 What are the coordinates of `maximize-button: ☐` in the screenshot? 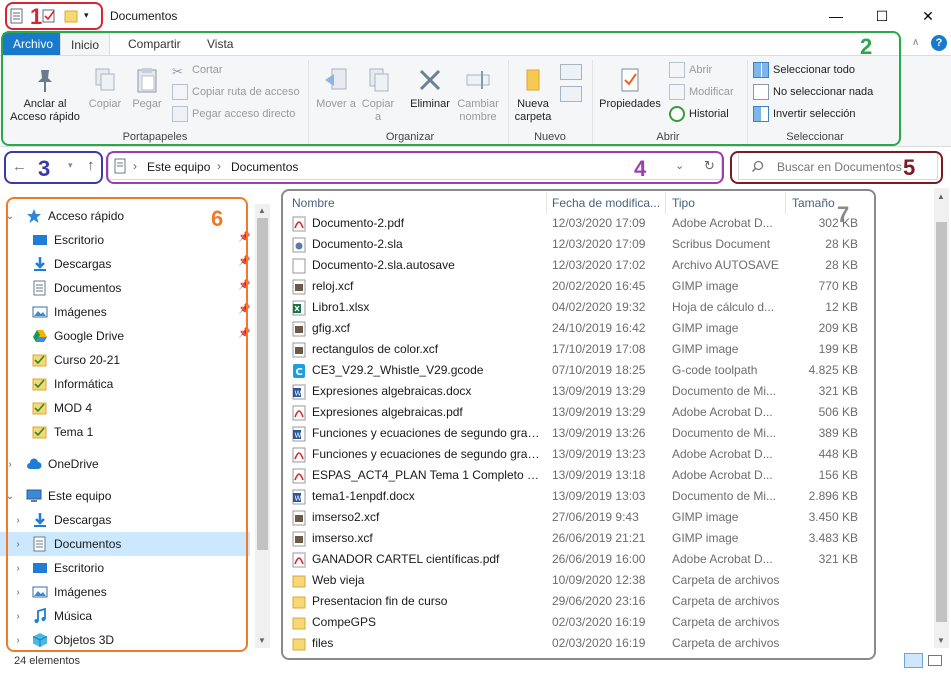 It's located at (882, 16).